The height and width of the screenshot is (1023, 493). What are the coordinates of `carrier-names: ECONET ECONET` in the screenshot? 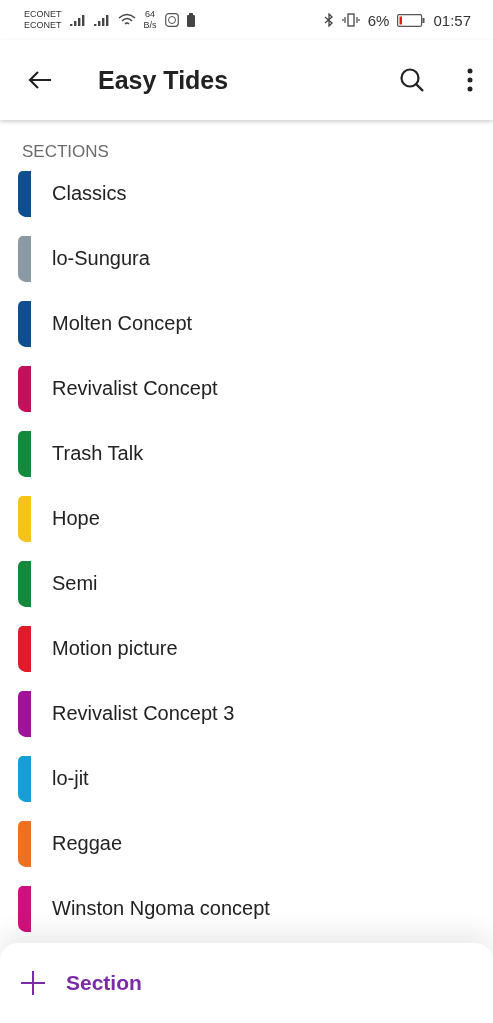 It's located at (43, 20).